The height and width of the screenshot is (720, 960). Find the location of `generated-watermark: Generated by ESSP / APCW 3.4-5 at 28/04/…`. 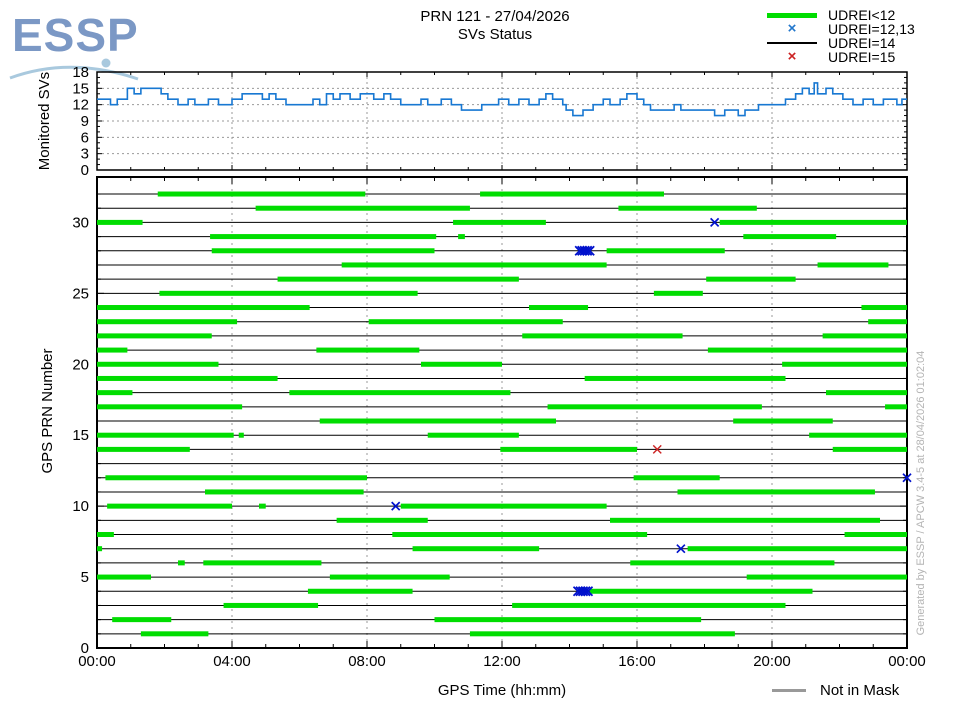

generated-watermark: Generated by ESSP / APCW 3.4-5 at 28/04/… is located at coordinates (921, 493).